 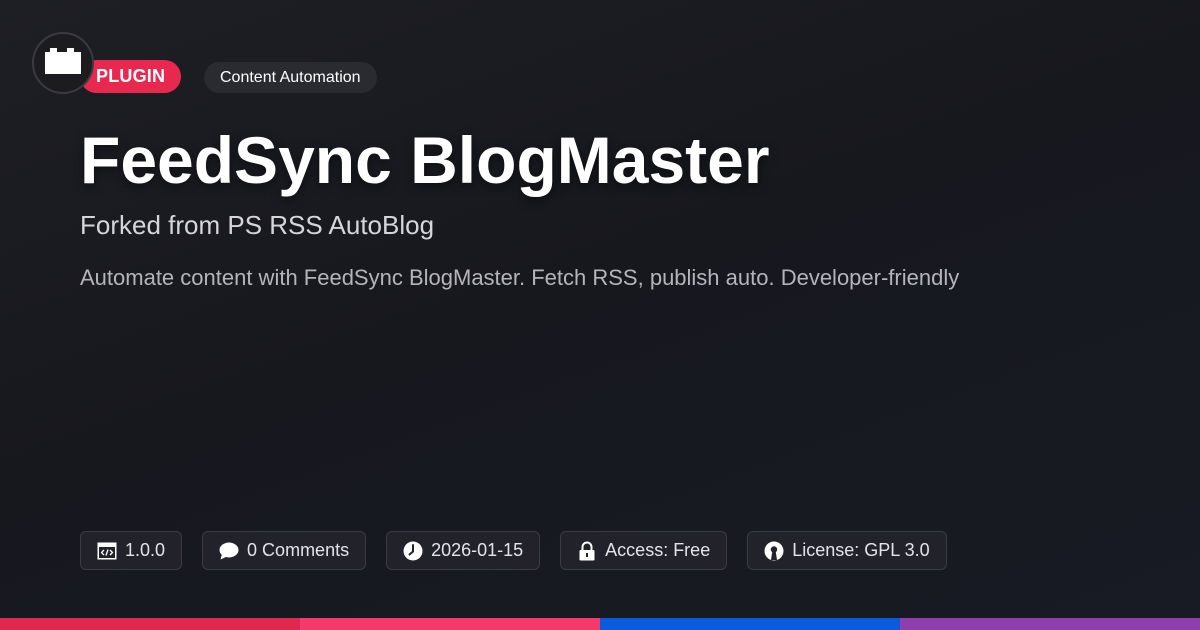 I want to click on type-badge: PLUGIN, so click(x=131, y=76).